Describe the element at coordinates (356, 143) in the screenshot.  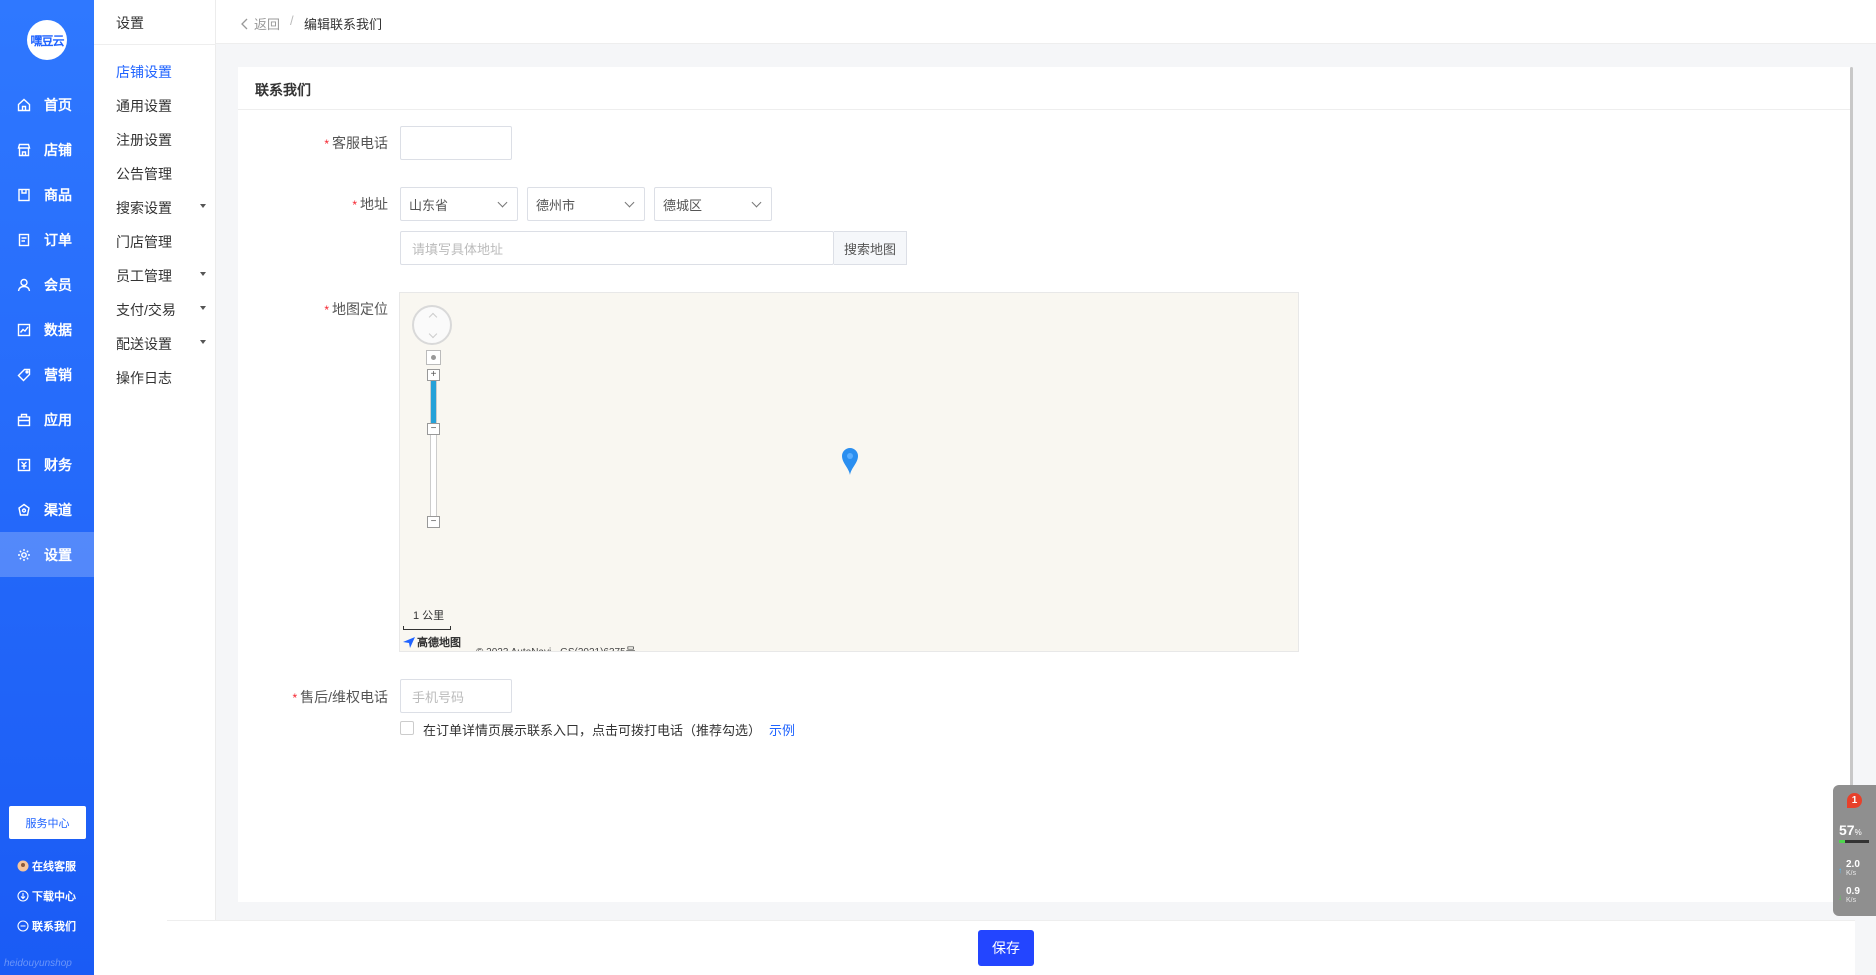
I see `phone-label: * 客服电话` at that location.